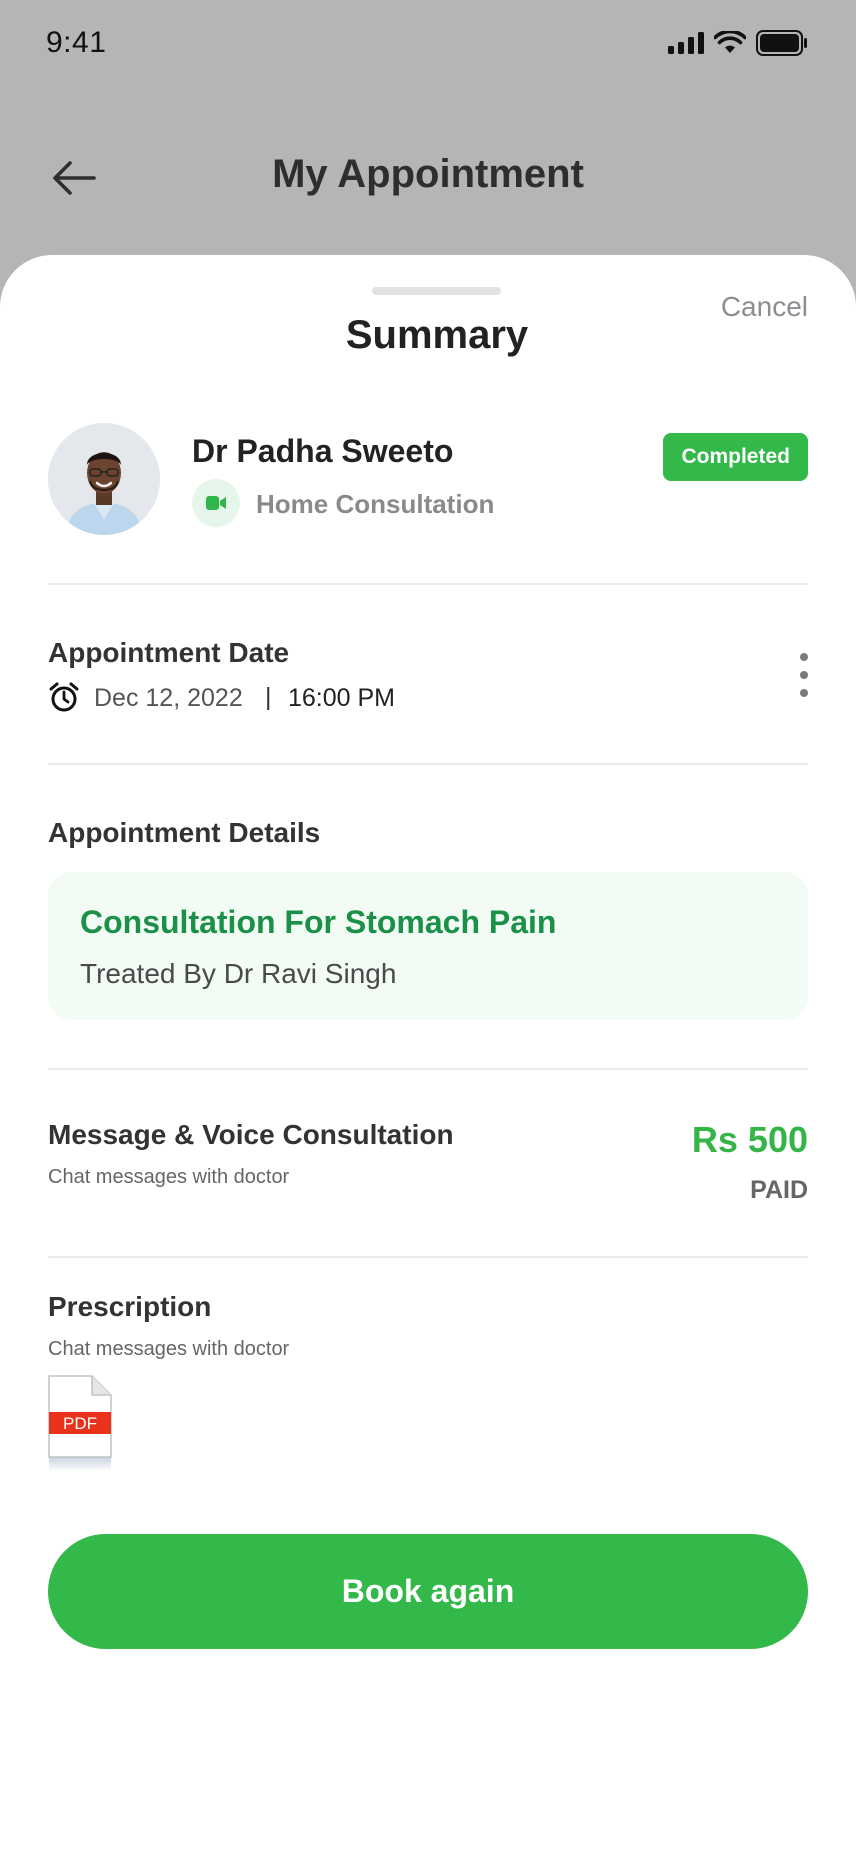  I want to click on pdf-label: PDF, so click(80, 1423).